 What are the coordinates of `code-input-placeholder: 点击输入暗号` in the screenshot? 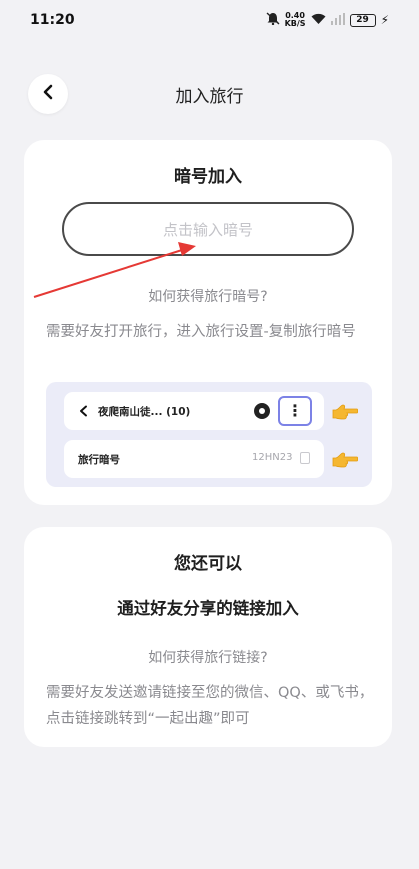 It's located at (207, 229).